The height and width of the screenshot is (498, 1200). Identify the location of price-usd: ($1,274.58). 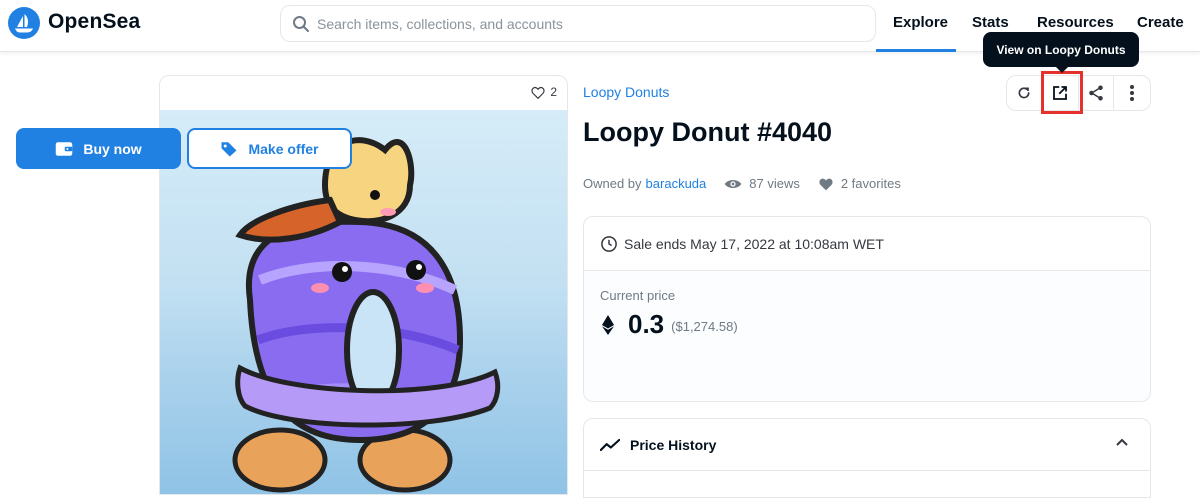
(704, 326).